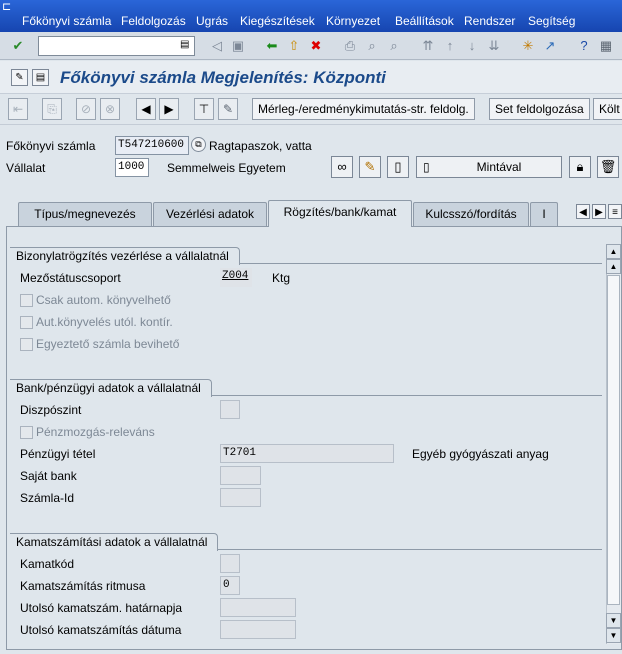 This screenshot has height=654, width=622. Describe the element at coordinates (47, 498) in the screenshot. I see `account-id-label: Számla-Id` at that location.